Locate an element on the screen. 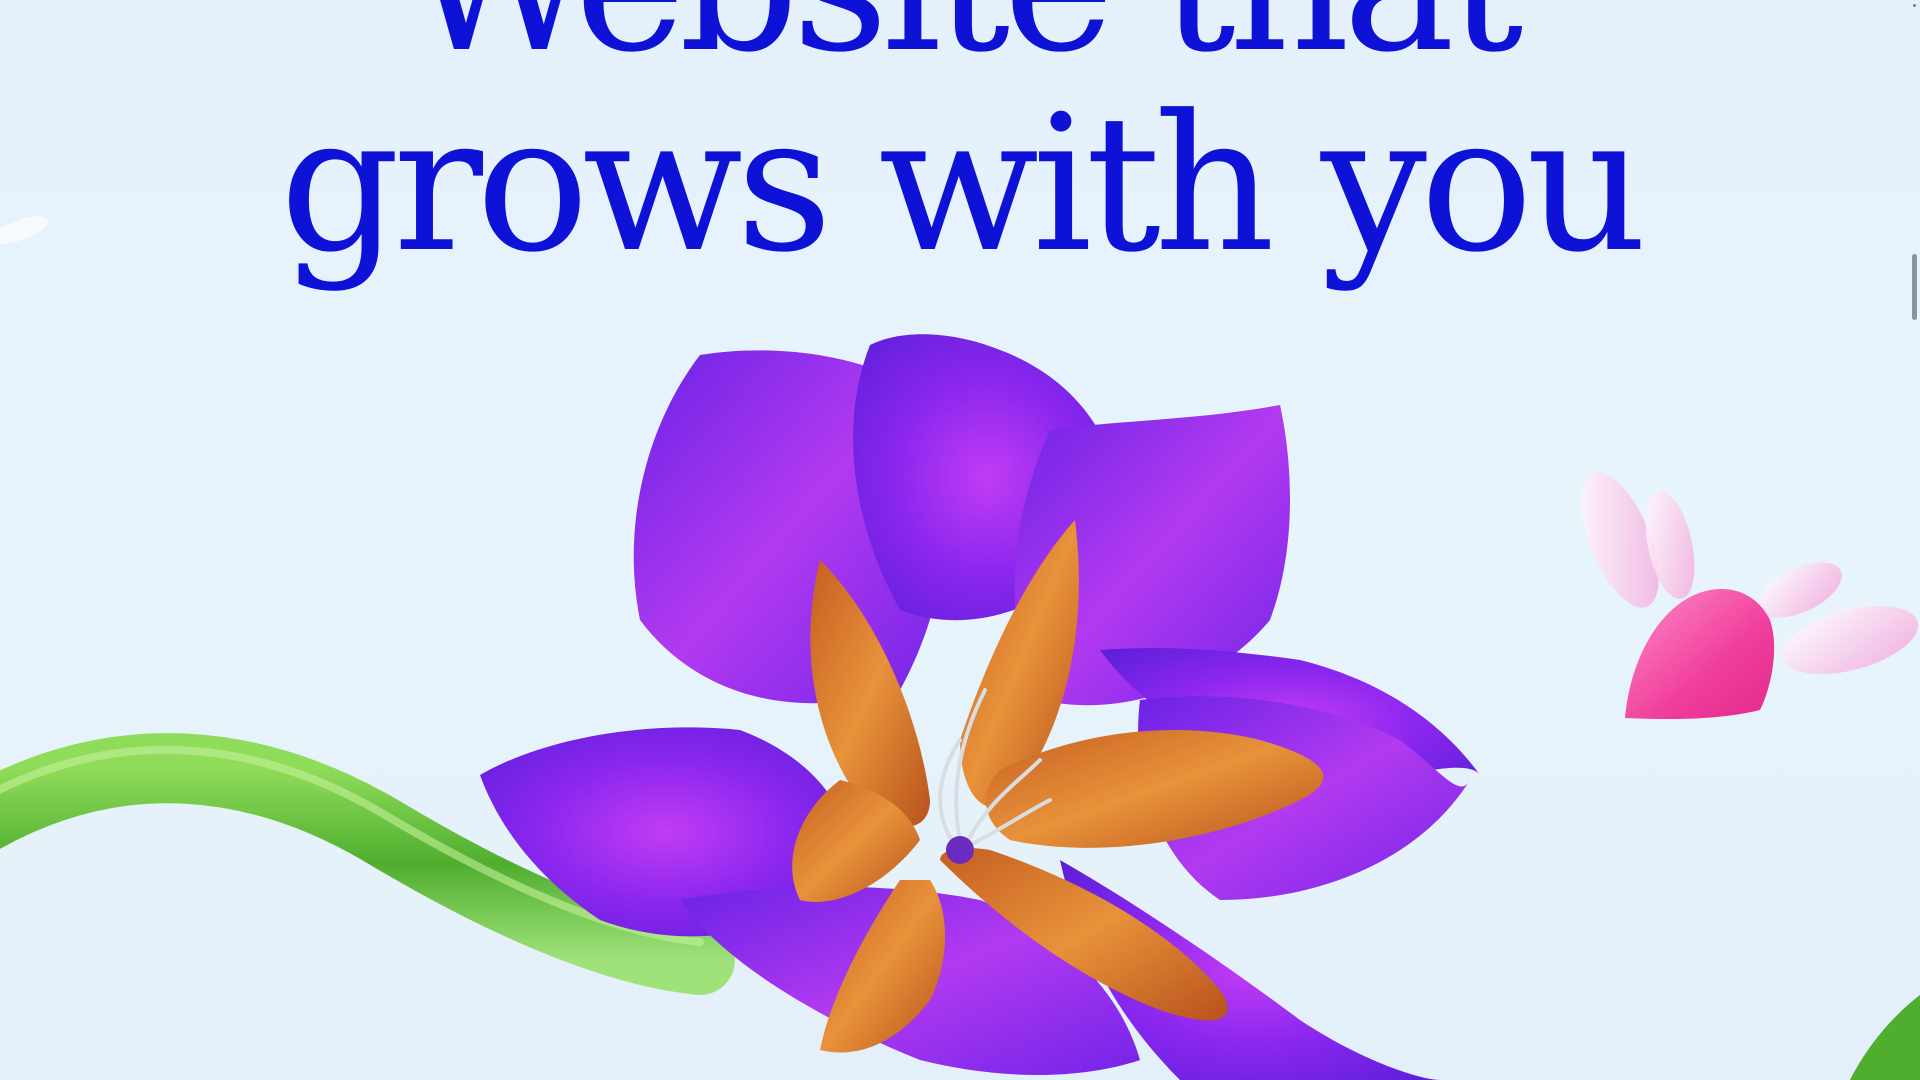  flying-heart-illustration is located at coordinates (1750, 596).